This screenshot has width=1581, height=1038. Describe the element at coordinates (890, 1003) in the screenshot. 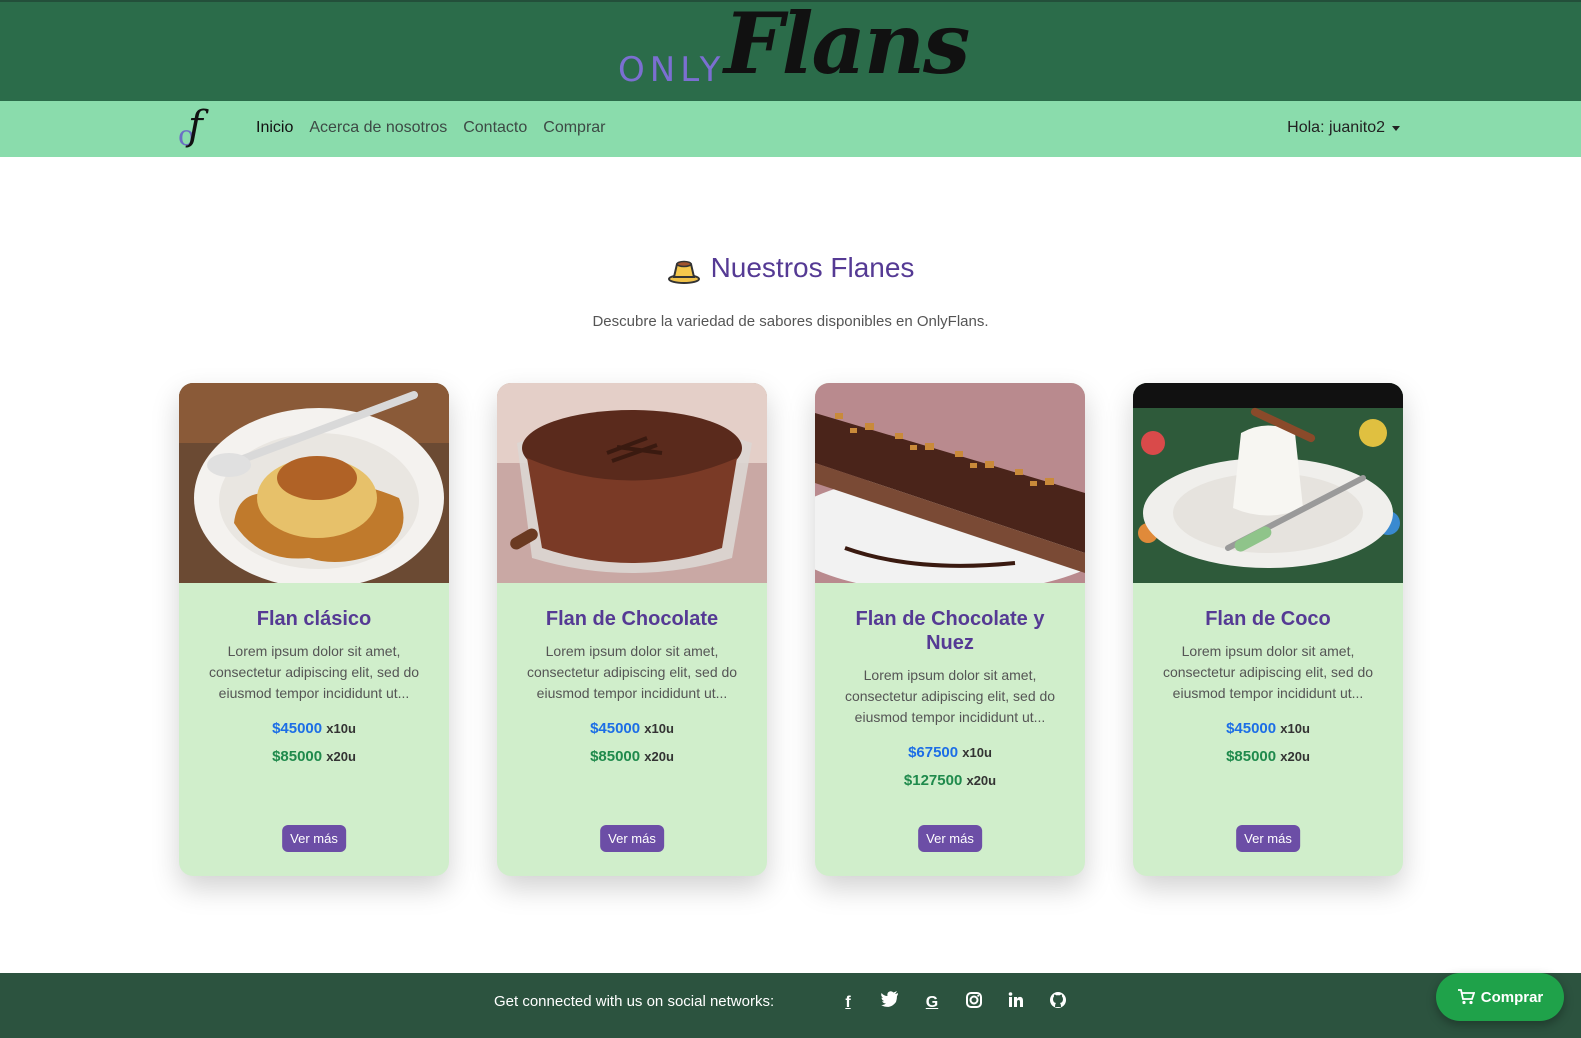

I see `twitter-icon` at that location.